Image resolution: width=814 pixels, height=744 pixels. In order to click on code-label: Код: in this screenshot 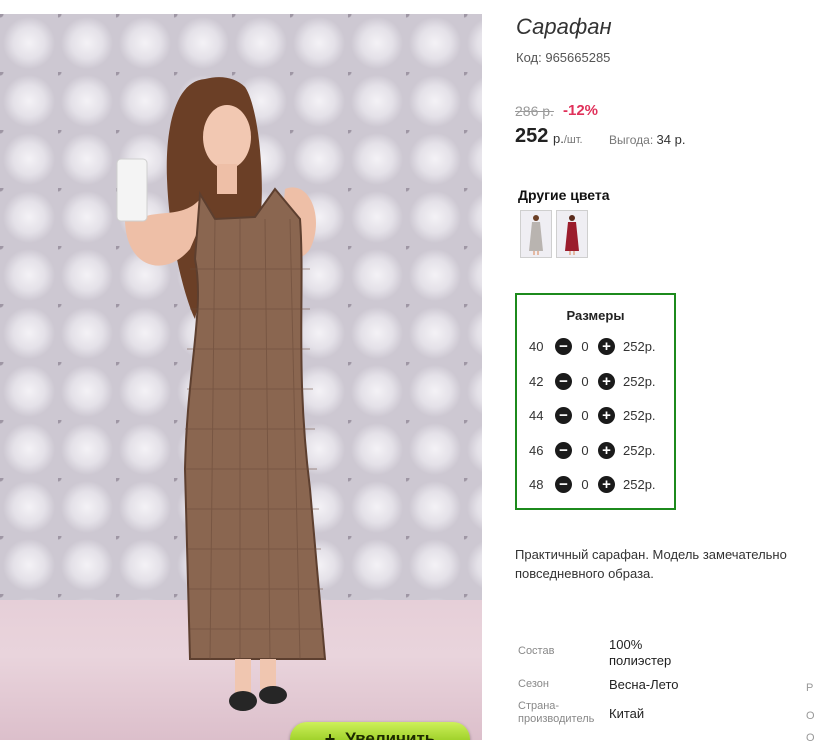, I will do `click(529, 57)`.